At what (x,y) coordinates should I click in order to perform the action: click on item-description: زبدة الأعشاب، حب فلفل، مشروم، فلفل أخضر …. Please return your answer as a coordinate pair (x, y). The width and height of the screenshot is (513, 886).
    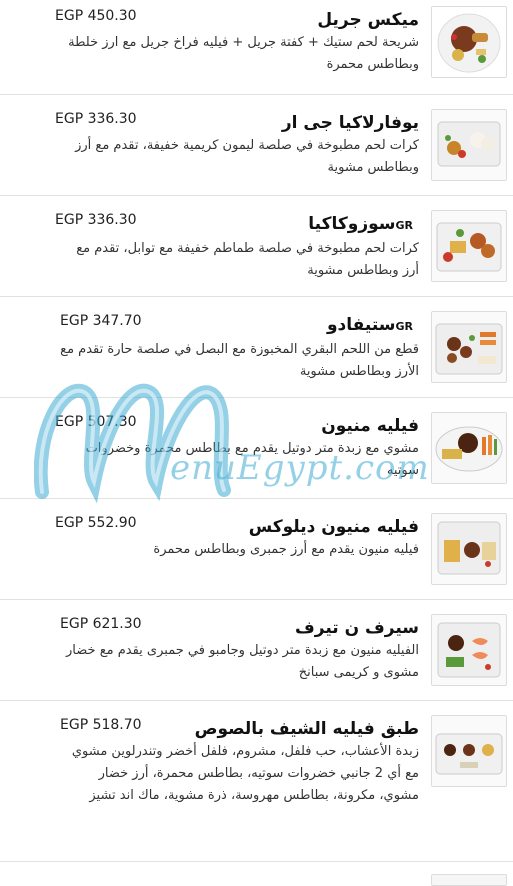
    Looking at the image, I should click on (245, 773).